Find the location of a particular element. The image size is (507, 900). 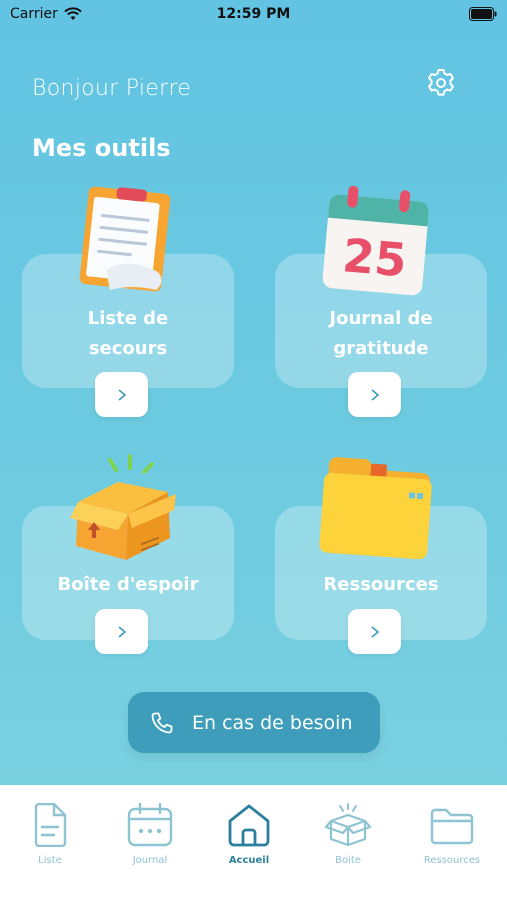

tab-ressources: Ressources is located at coordinates (452, 834).